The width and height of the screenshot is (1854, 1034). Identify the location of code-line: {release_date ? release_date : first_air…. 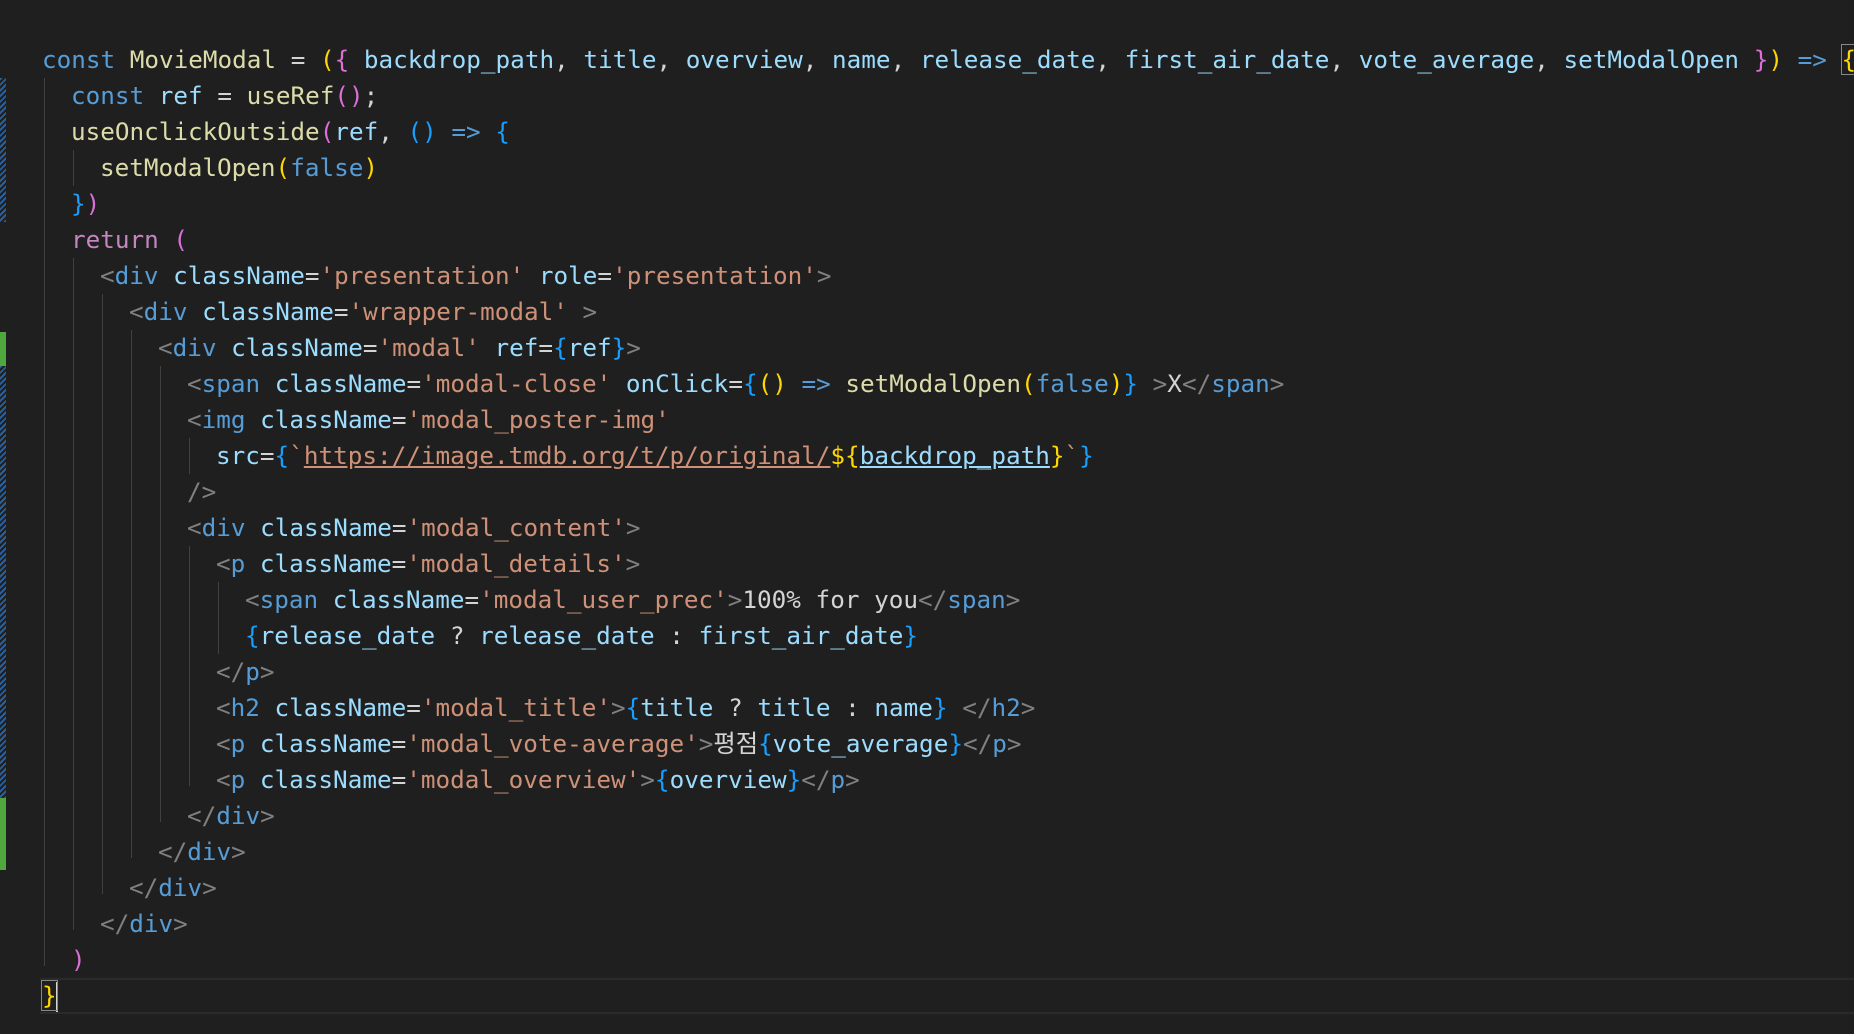
(581, 636).